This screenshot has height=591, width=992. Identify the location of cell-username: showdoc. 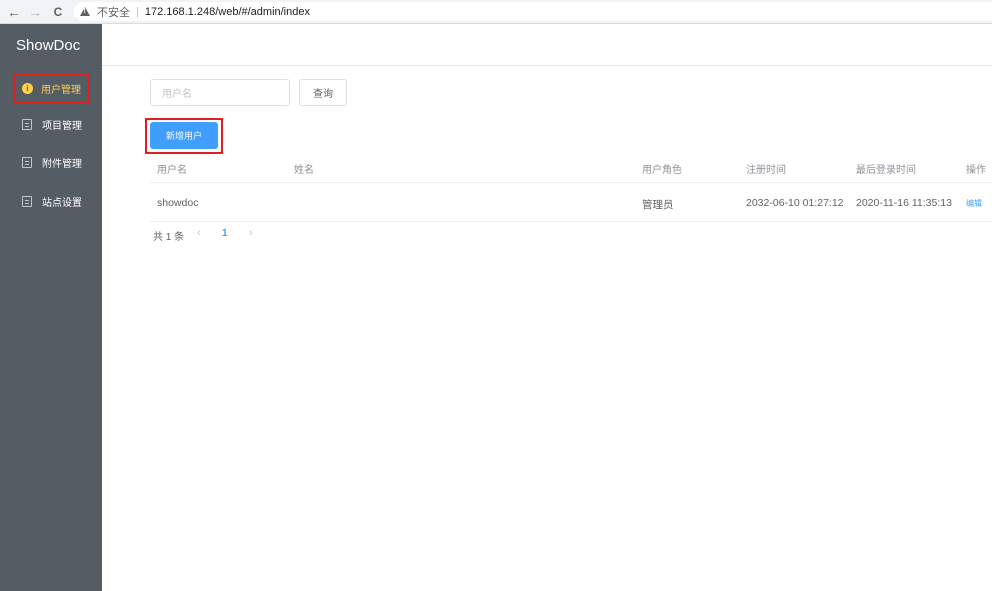
(178, 203).